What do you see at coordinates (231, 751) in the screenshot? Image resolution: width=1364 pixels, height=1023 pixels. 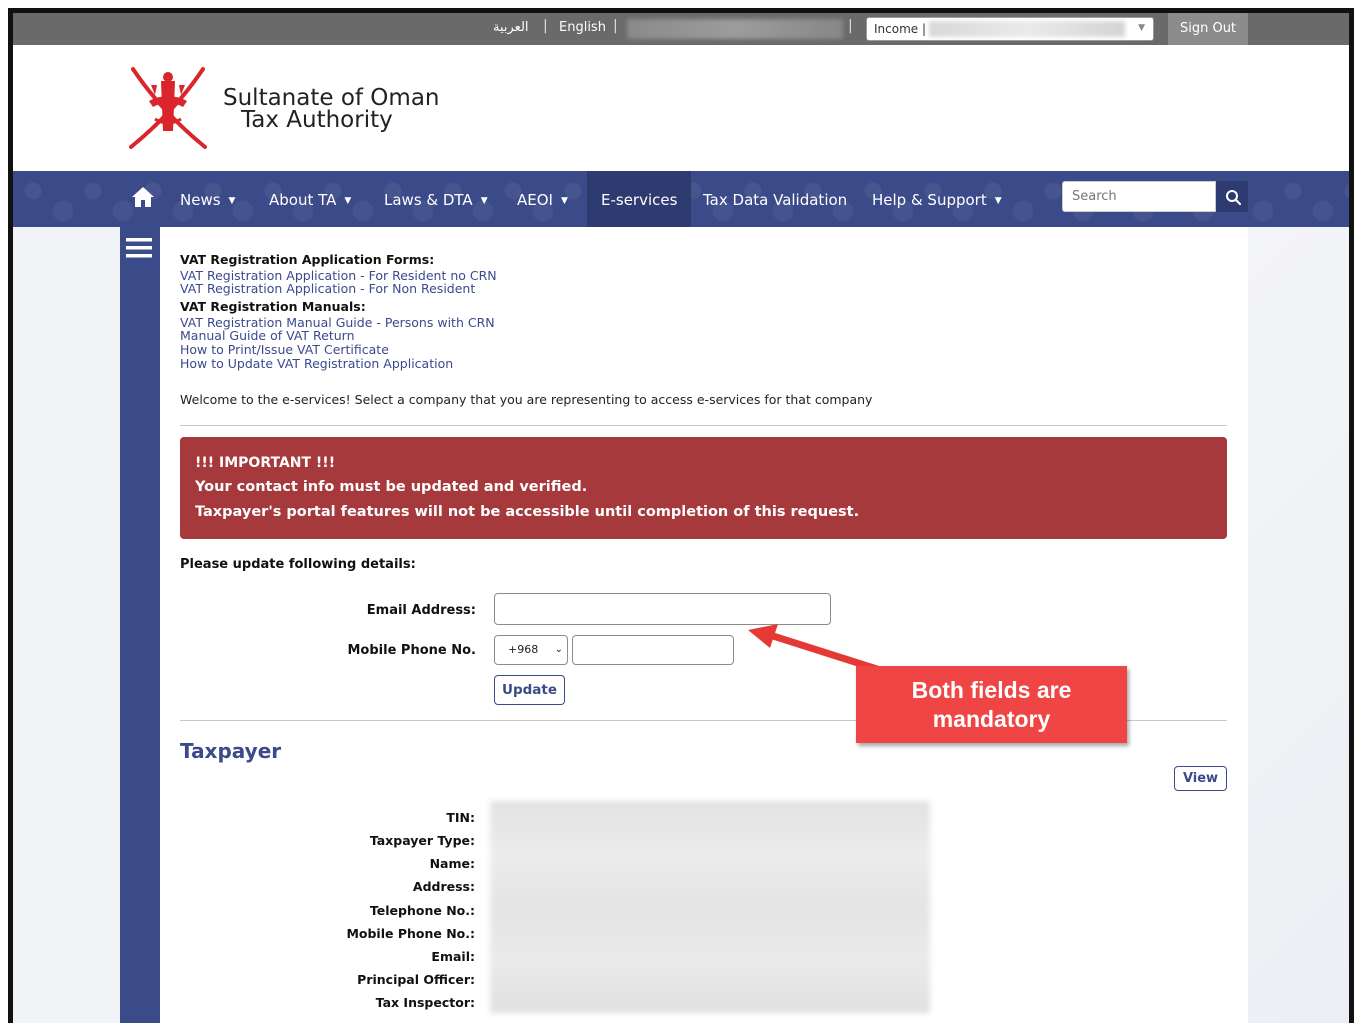 I see `taxpayer-heading: Taxpayer` at bounding box center [231, 751].